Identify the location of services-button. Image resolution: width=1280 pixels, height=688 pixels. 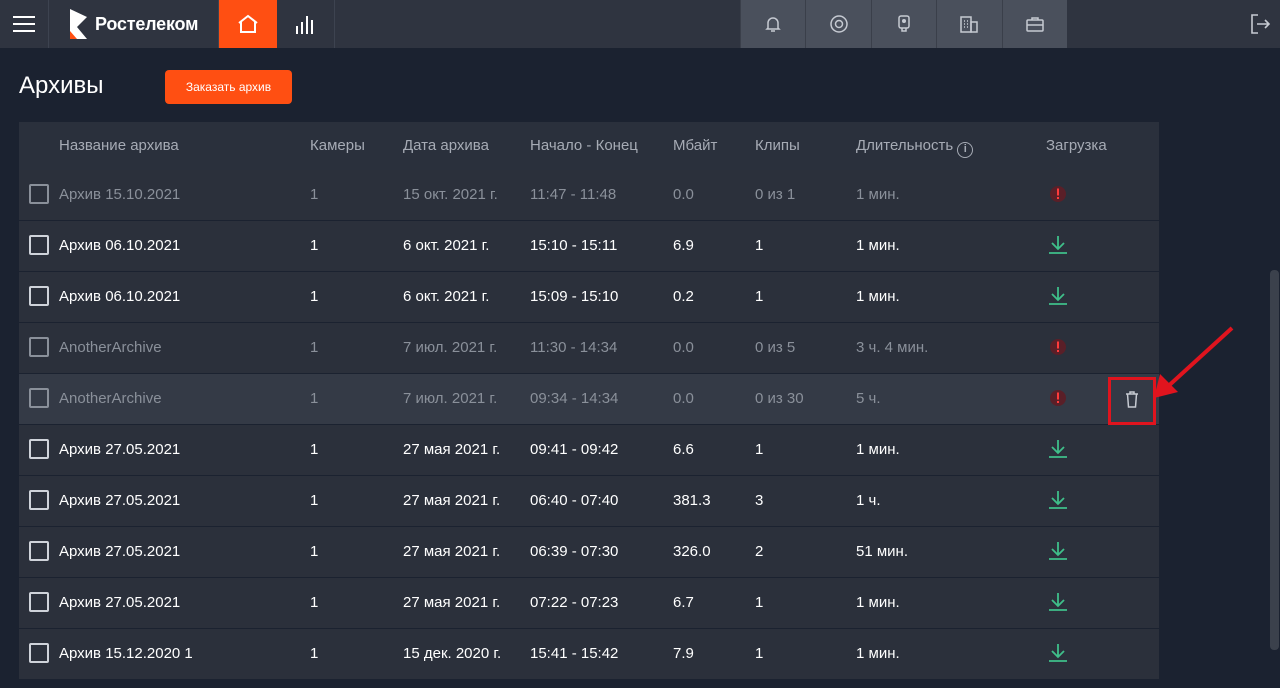
(1034, 24).